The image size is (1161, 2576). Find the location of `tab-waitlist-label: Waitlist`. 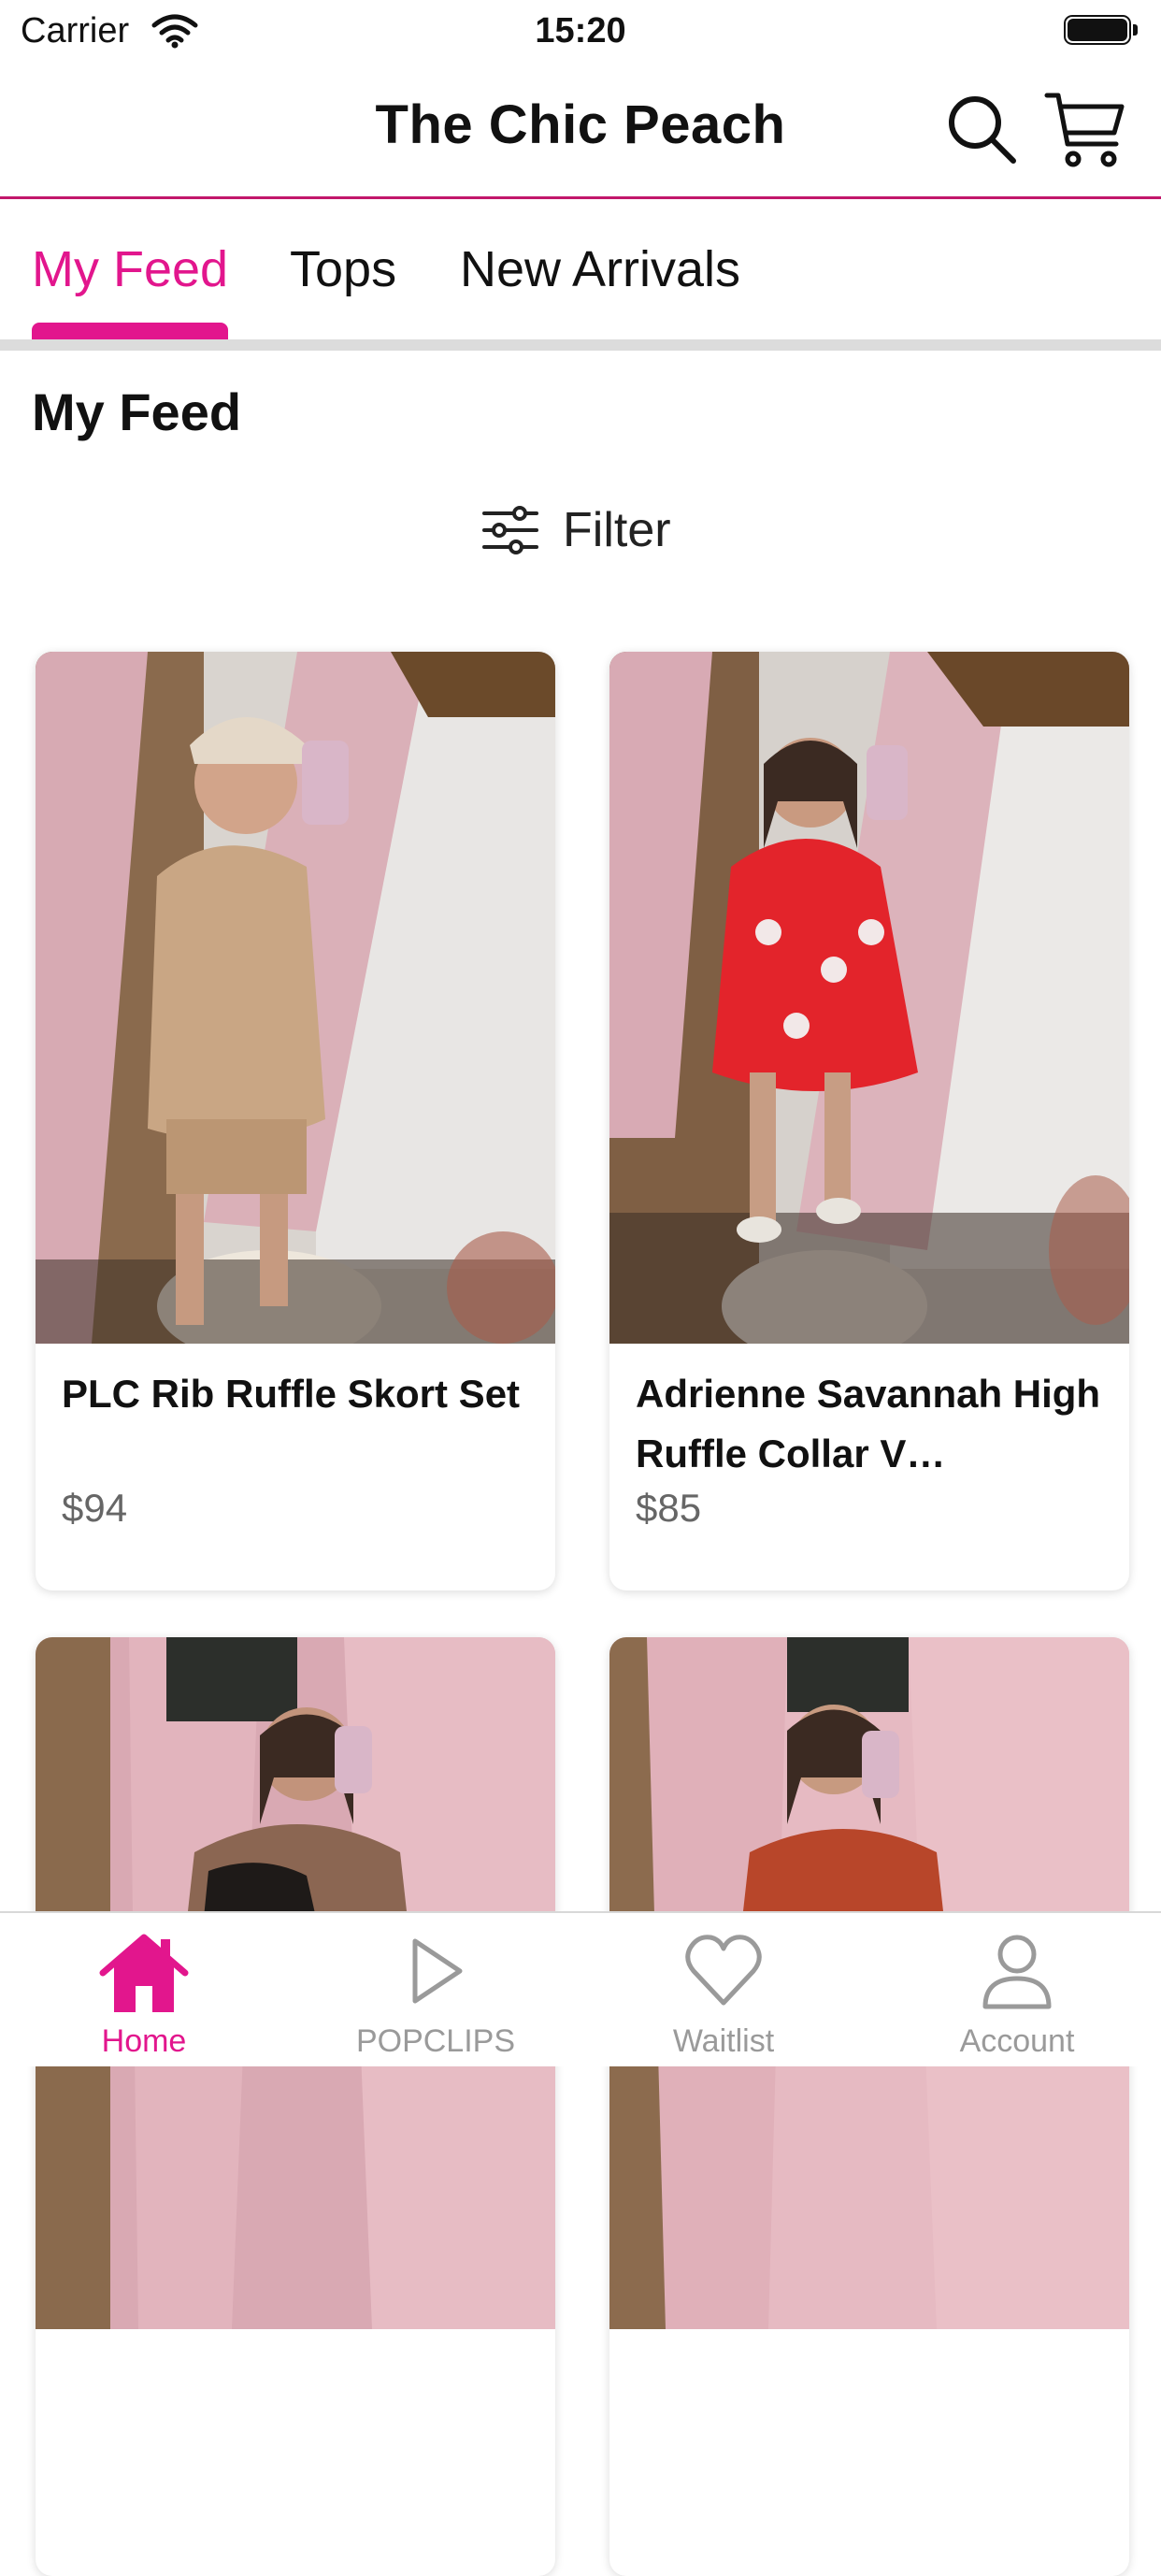

tab-waitlist-label: Waitlist is located at coordinates (723, 2041).